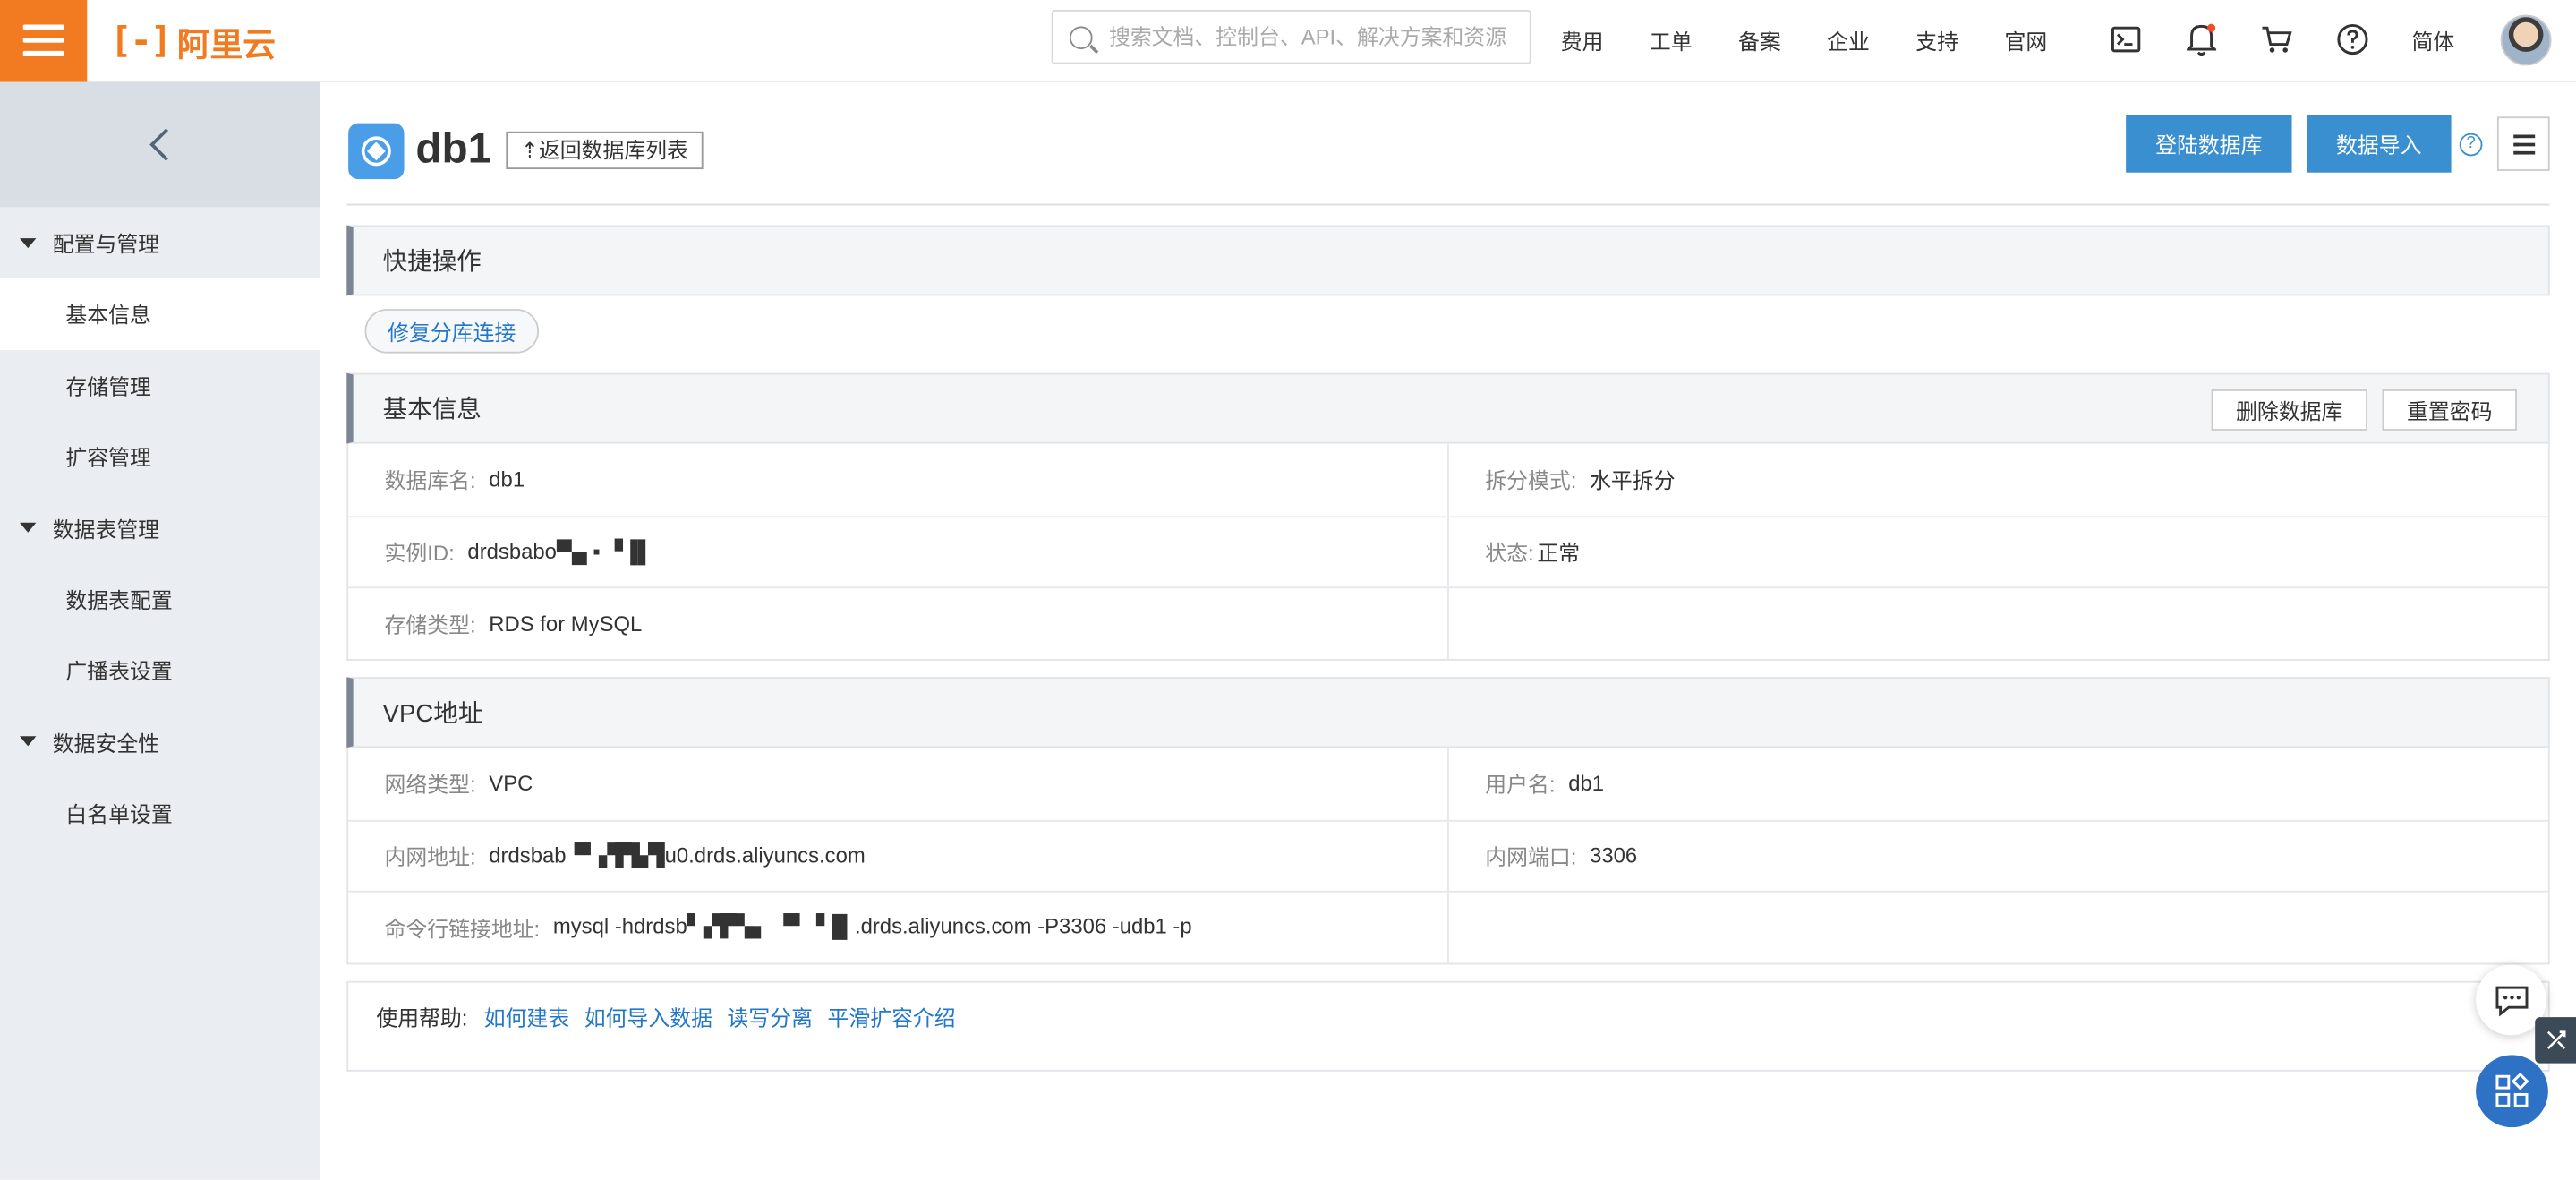 The height and width of the screenshot is (1180, 2576). I want to click on help-circle-icon, so click(2352, 39).